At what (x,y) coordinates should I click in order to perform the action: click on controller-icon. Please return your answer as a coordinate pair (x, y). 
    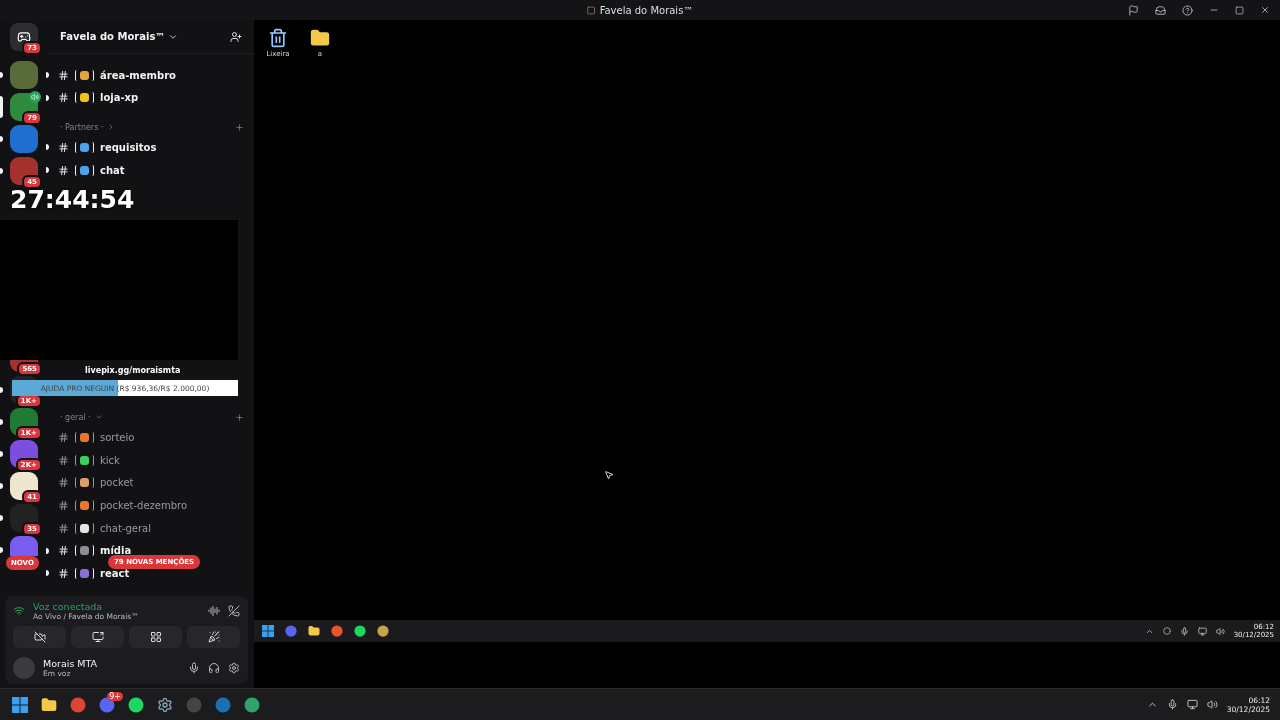
    Looking at the image, I should click on (24, 37).